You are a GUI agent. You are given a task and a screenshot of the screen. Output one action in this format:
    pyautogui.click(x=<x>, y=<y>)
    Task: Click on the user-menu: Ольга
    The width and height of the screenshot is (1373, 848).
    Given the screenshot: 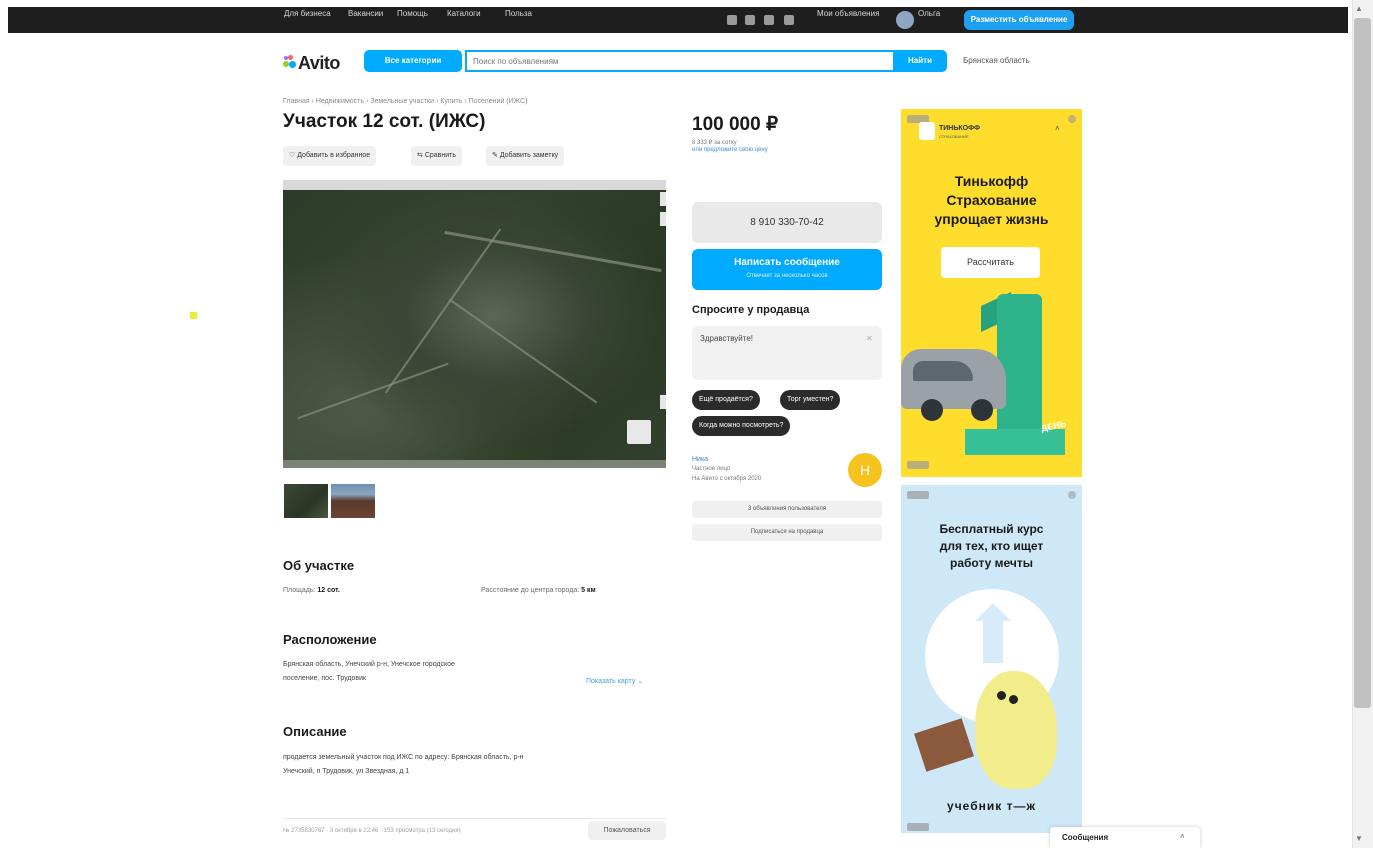 What is the action you would take?
    pyautogui.click(x=929, y=13)
    